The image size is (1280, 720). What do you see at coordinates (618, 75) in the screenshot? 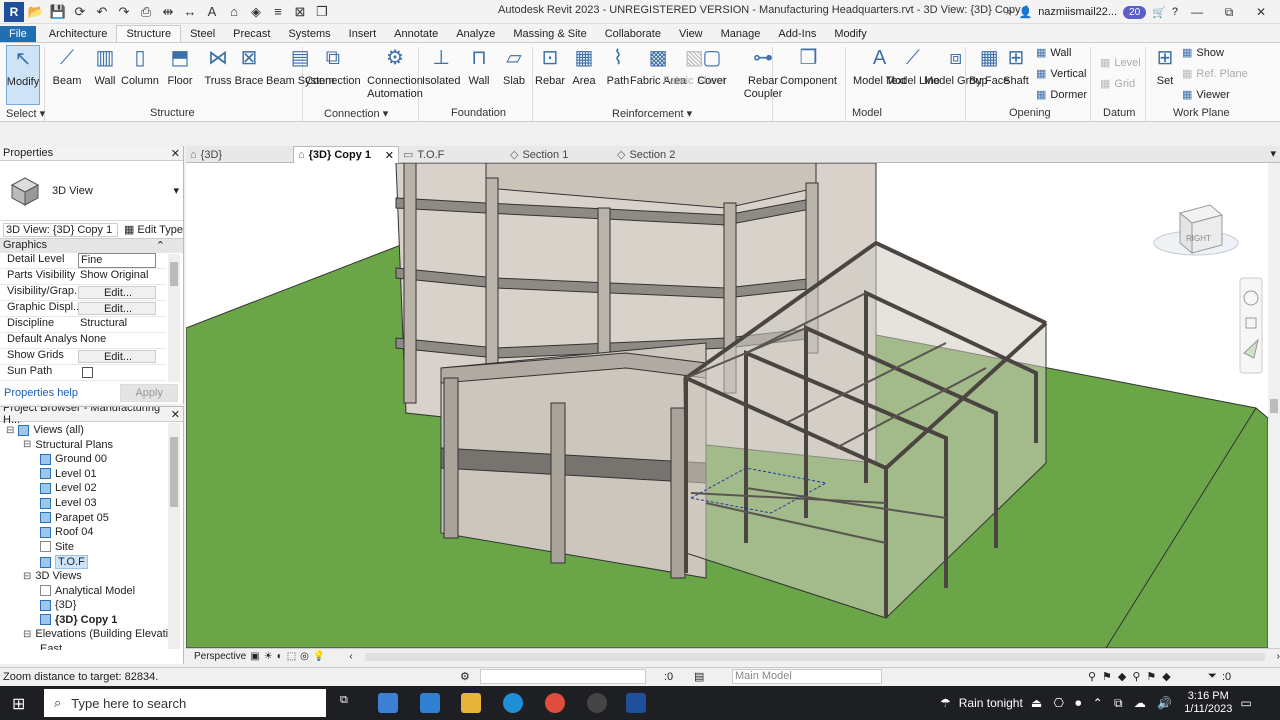
I see `path-button: ⌇ Path` at bounding box center [618, 75].